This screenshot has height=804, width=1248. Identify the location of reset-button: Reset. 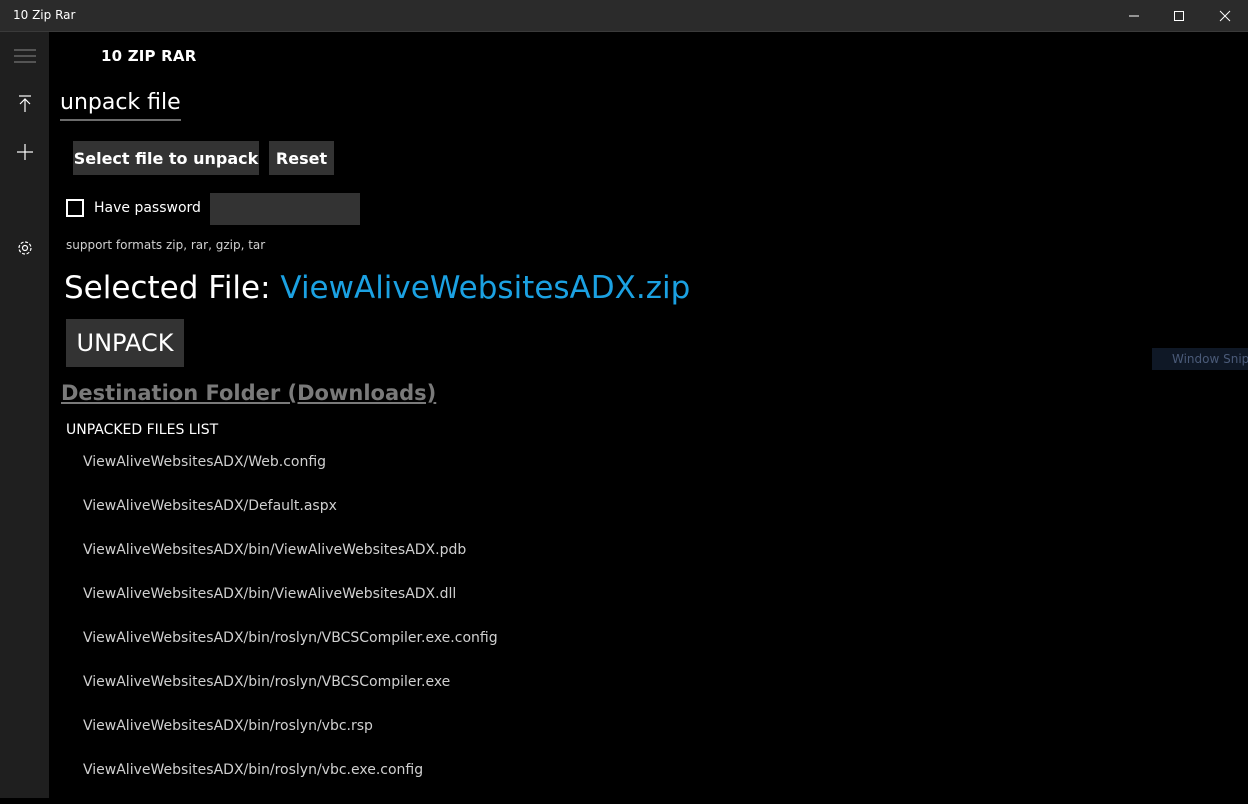
(301, 158).